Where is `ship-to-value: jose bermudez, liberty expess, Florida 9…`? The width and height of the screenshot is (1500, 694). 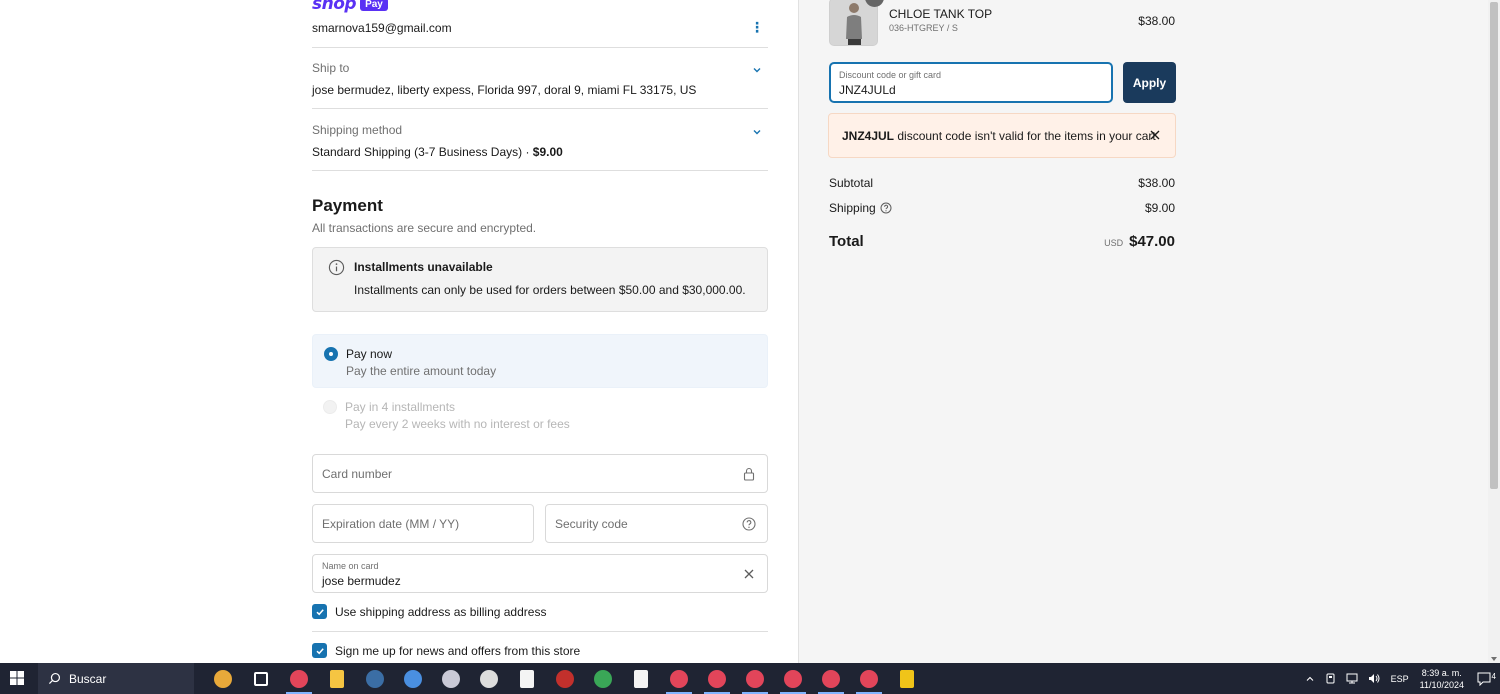 ship-to-value: jose bermudez, liberty expess, Florida 9… is located at coordinates (504, 90).